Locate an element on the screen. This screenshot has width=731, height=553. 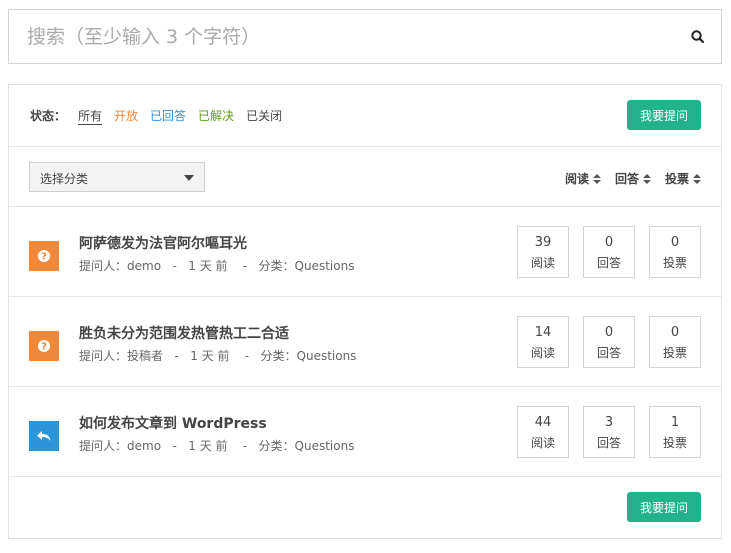
views-number: 14 is located at coordinates (543, 332).